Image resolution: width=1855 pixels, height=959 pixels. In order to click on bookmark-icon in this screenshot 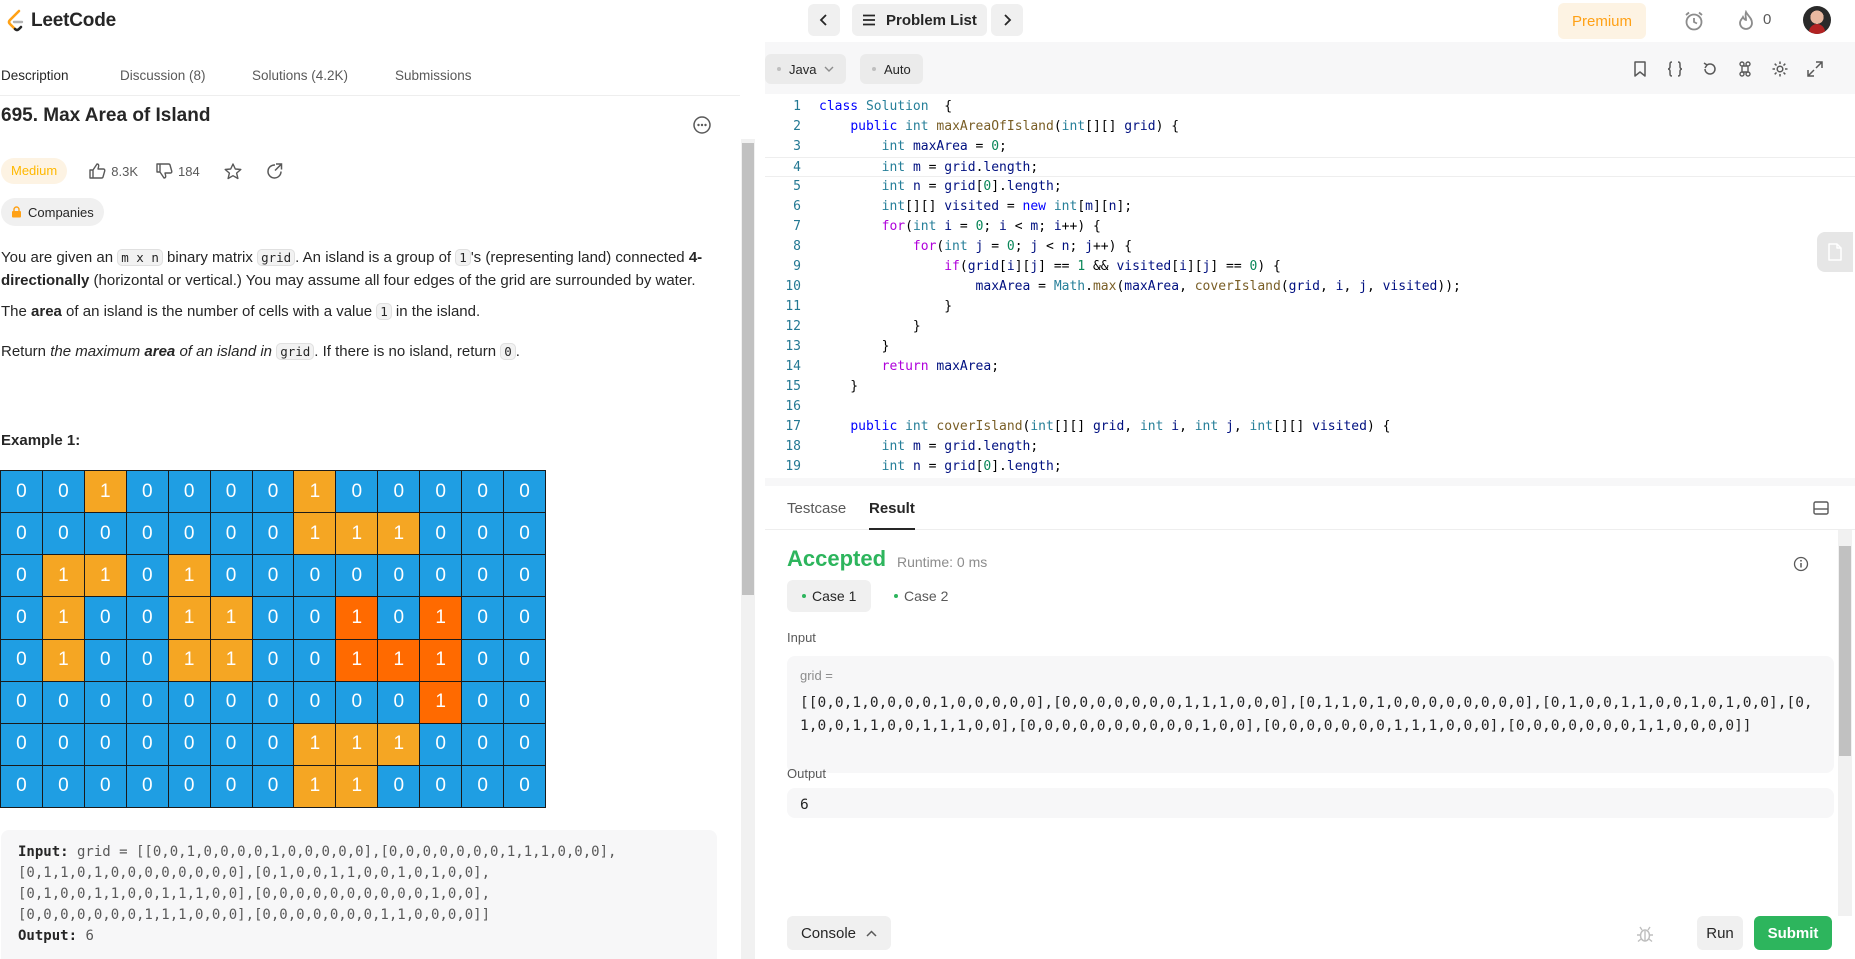, I will do `click(1640, 69)`.